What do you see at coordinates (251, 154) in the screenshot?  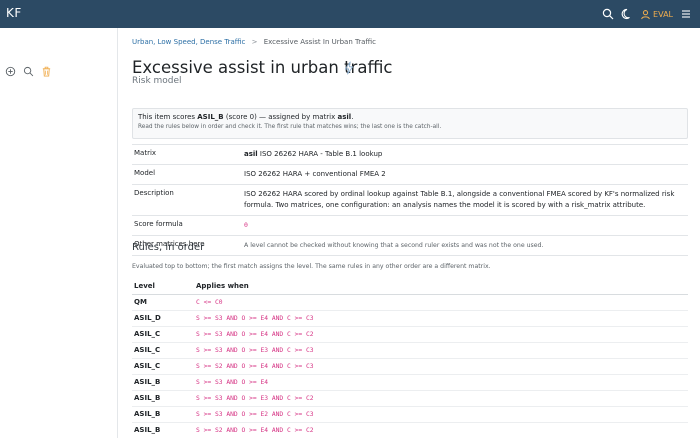 I see `matrix-code: asil` at bounding box center [251, 154].